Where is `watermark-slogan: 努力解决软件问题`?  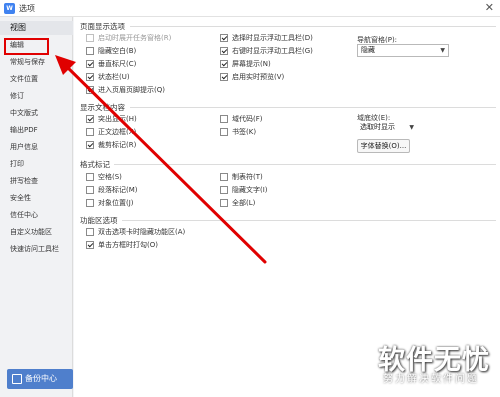
watermark-slogan: 努力解决软件问题 is located at coordinates (431, 379).